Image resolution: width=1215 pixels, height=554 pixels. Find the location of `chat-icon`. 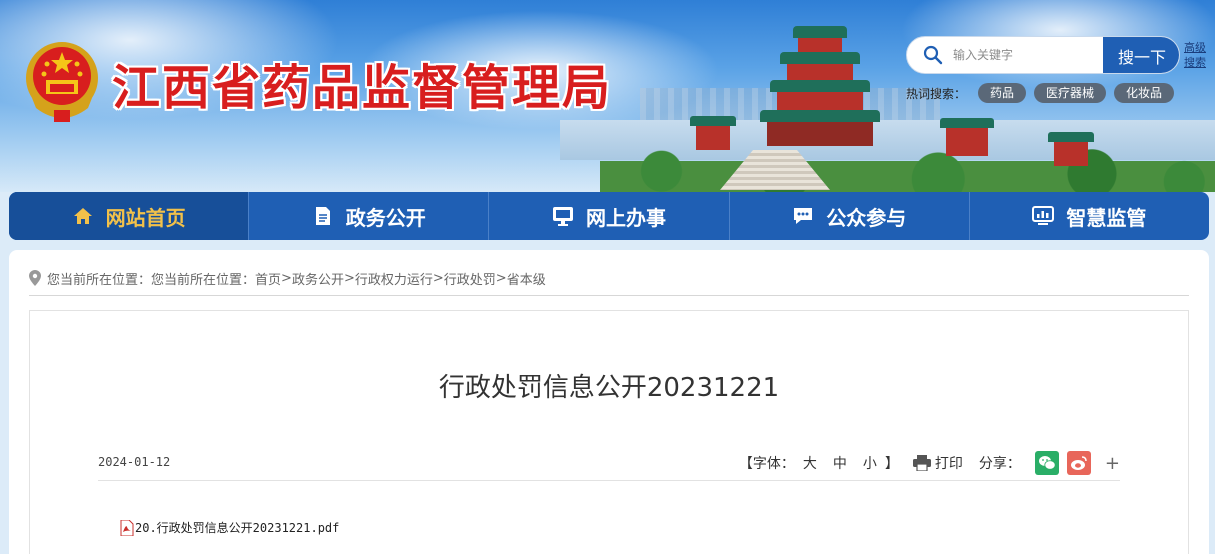

chat-icon is located at coordinates (803, 216).